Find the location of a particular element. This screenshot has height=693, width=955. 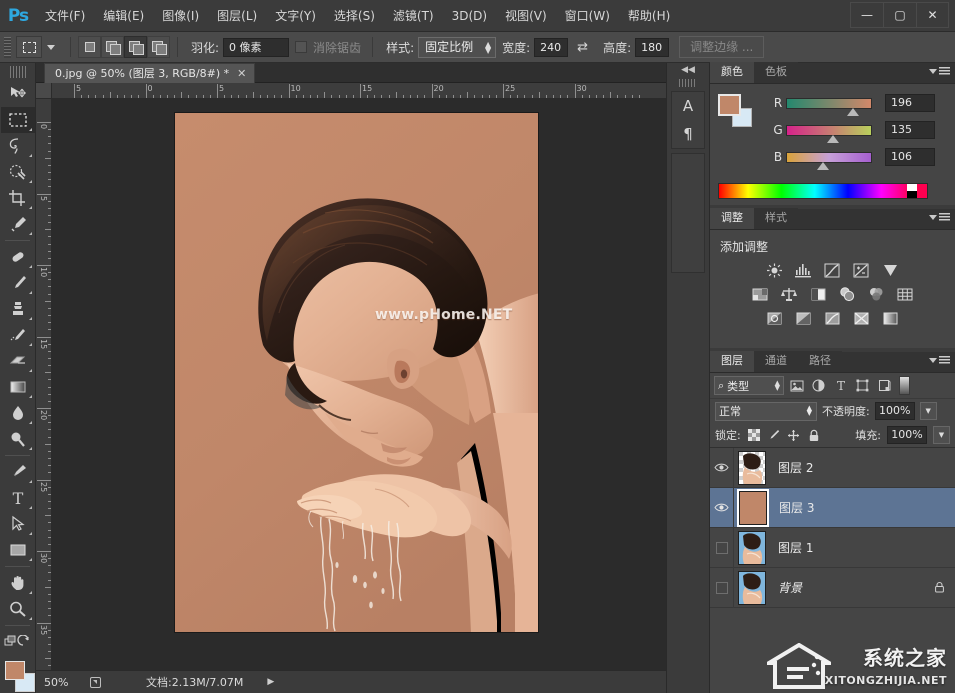

filter-smart-objects-icon is located at coordinates (884, 385).